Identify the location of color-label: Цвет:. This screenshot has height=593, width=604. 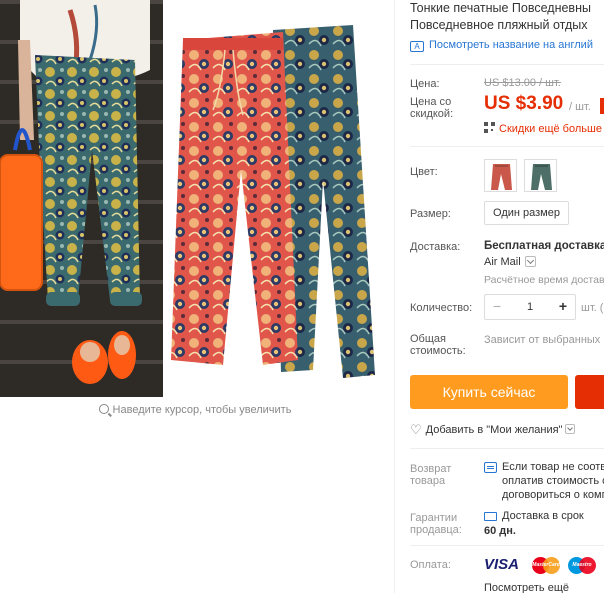
(424, 172).